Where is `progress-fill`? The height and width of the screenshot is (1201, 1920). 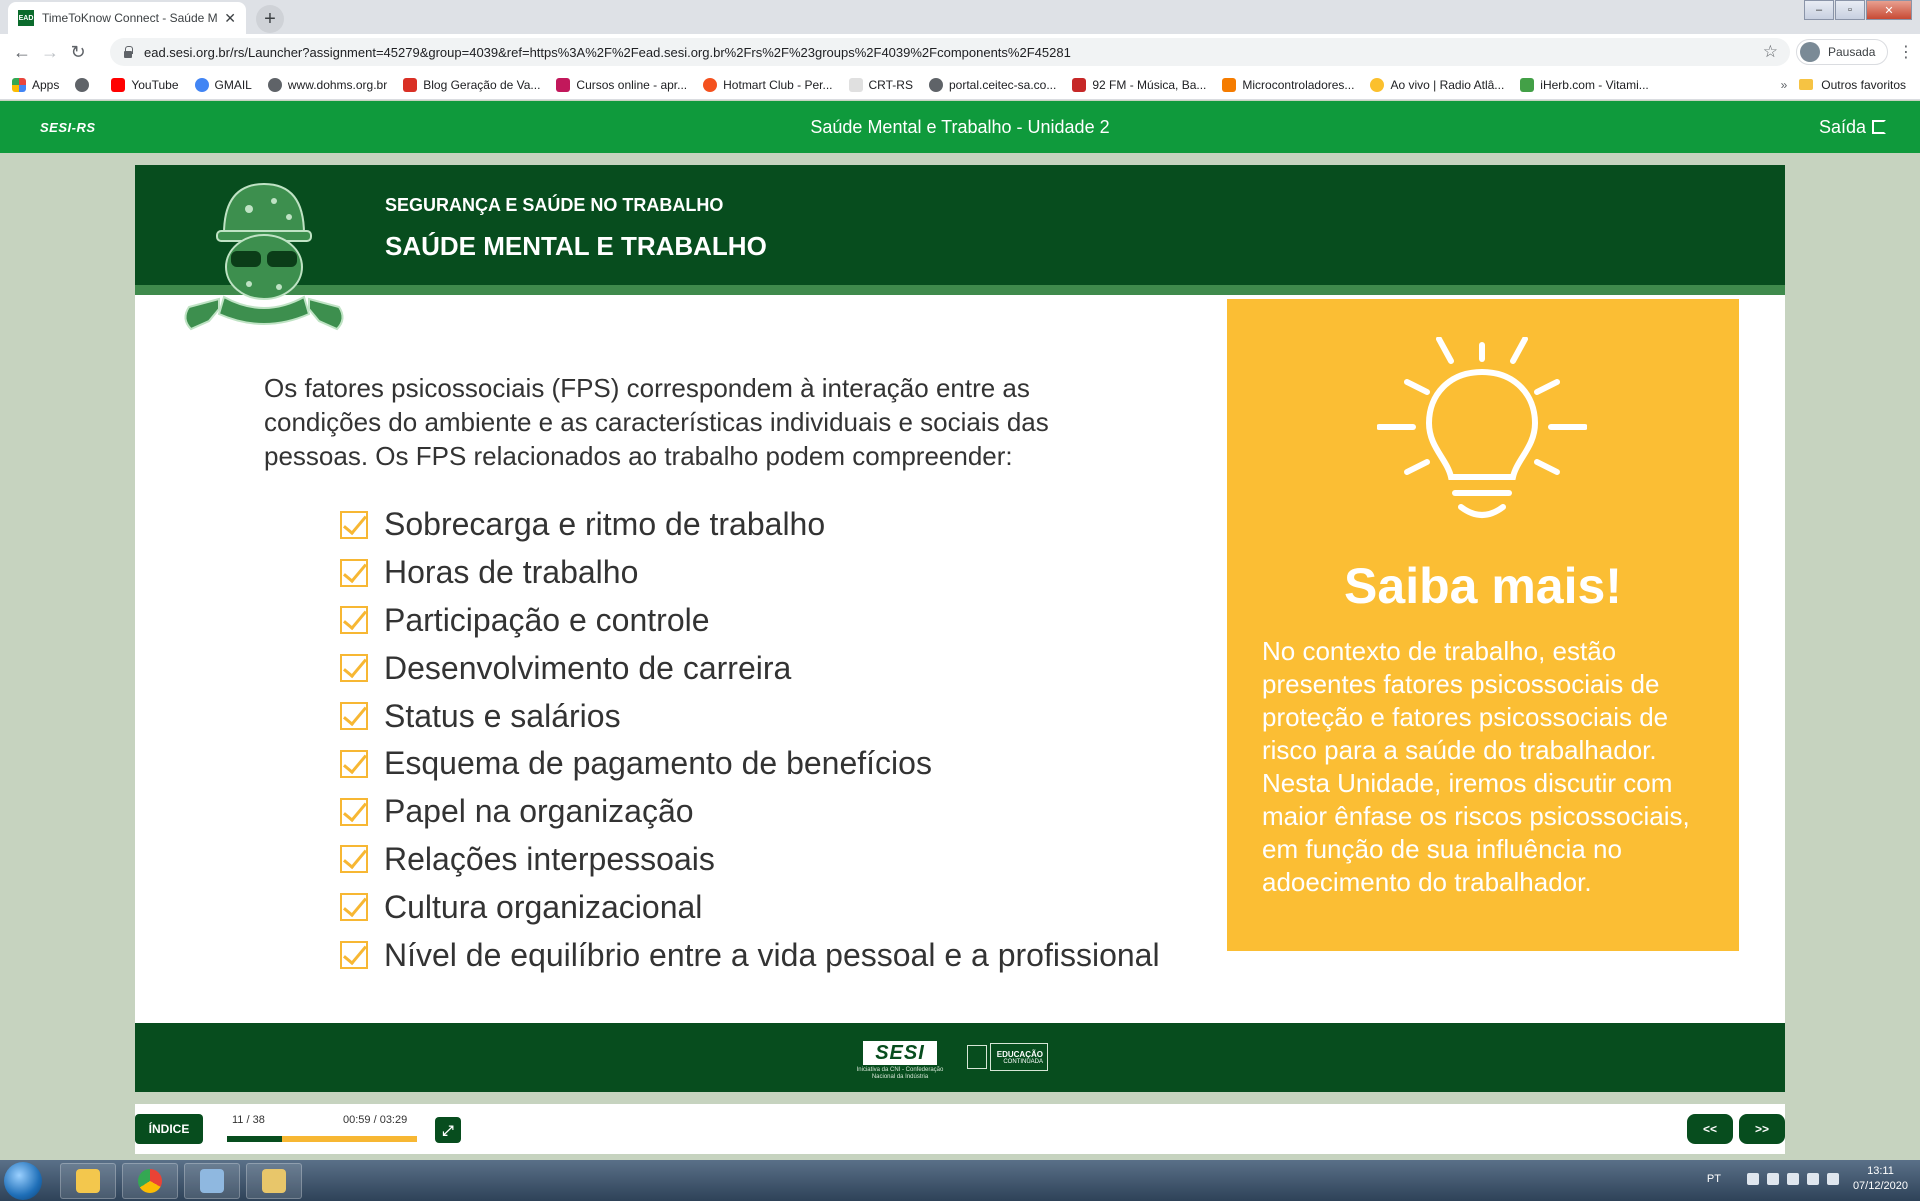
progress-fill is located at coordinates (255, 1139).